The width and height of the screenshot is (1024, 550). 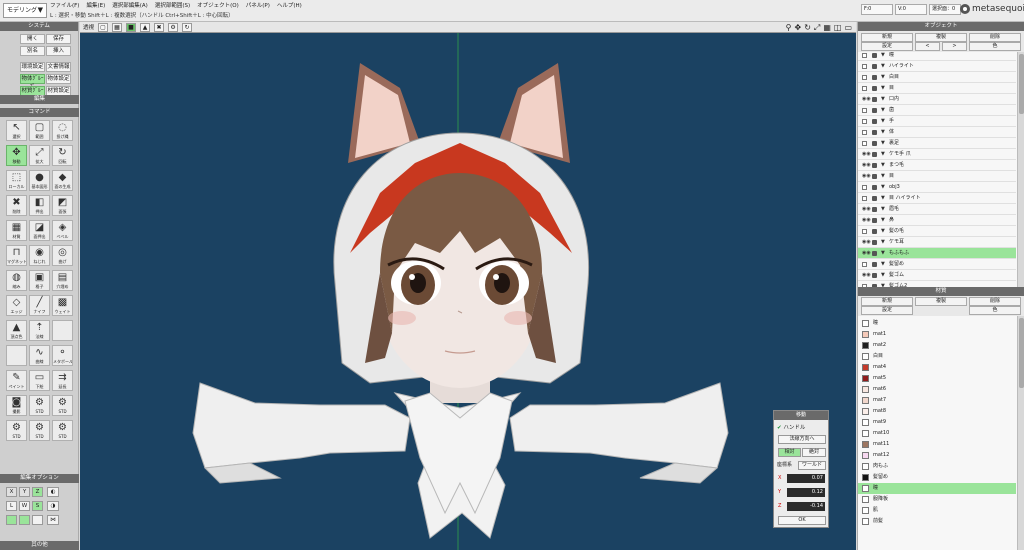 What do you see at coordinates (937, 400) in the screenshot?
I see `material-row: mat7` at bounding box center [937, 400].